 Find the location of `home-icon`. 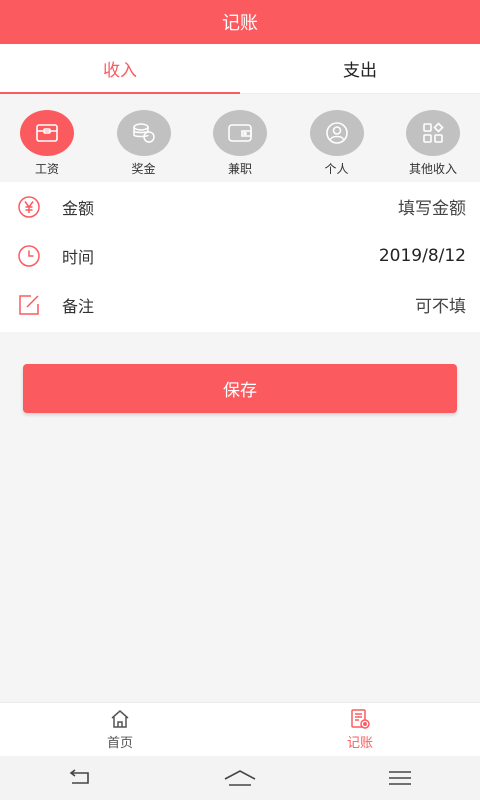

home-icon is located at coordinates (120, 719).